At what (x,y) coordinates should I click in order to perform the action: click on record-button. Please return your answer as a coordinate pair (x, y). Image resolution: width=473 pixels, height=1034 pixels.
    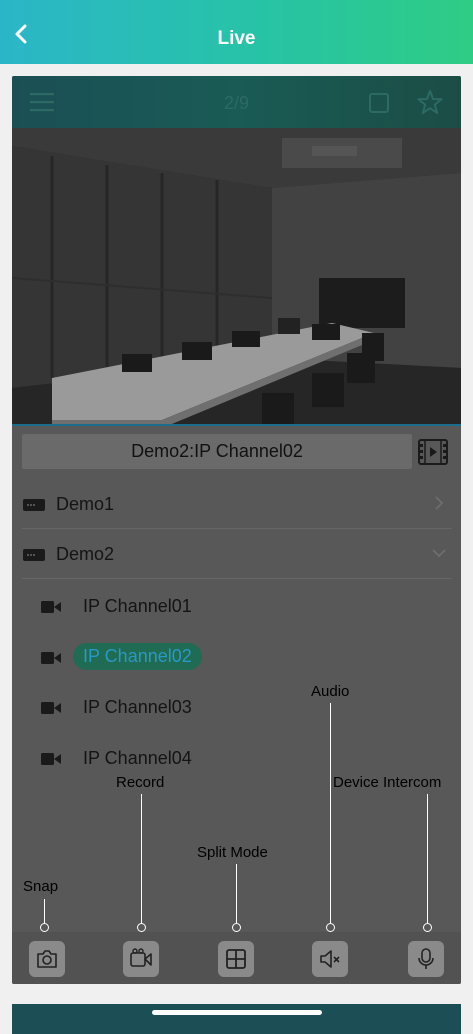
    Looking at the image, I should click on (141, 959).